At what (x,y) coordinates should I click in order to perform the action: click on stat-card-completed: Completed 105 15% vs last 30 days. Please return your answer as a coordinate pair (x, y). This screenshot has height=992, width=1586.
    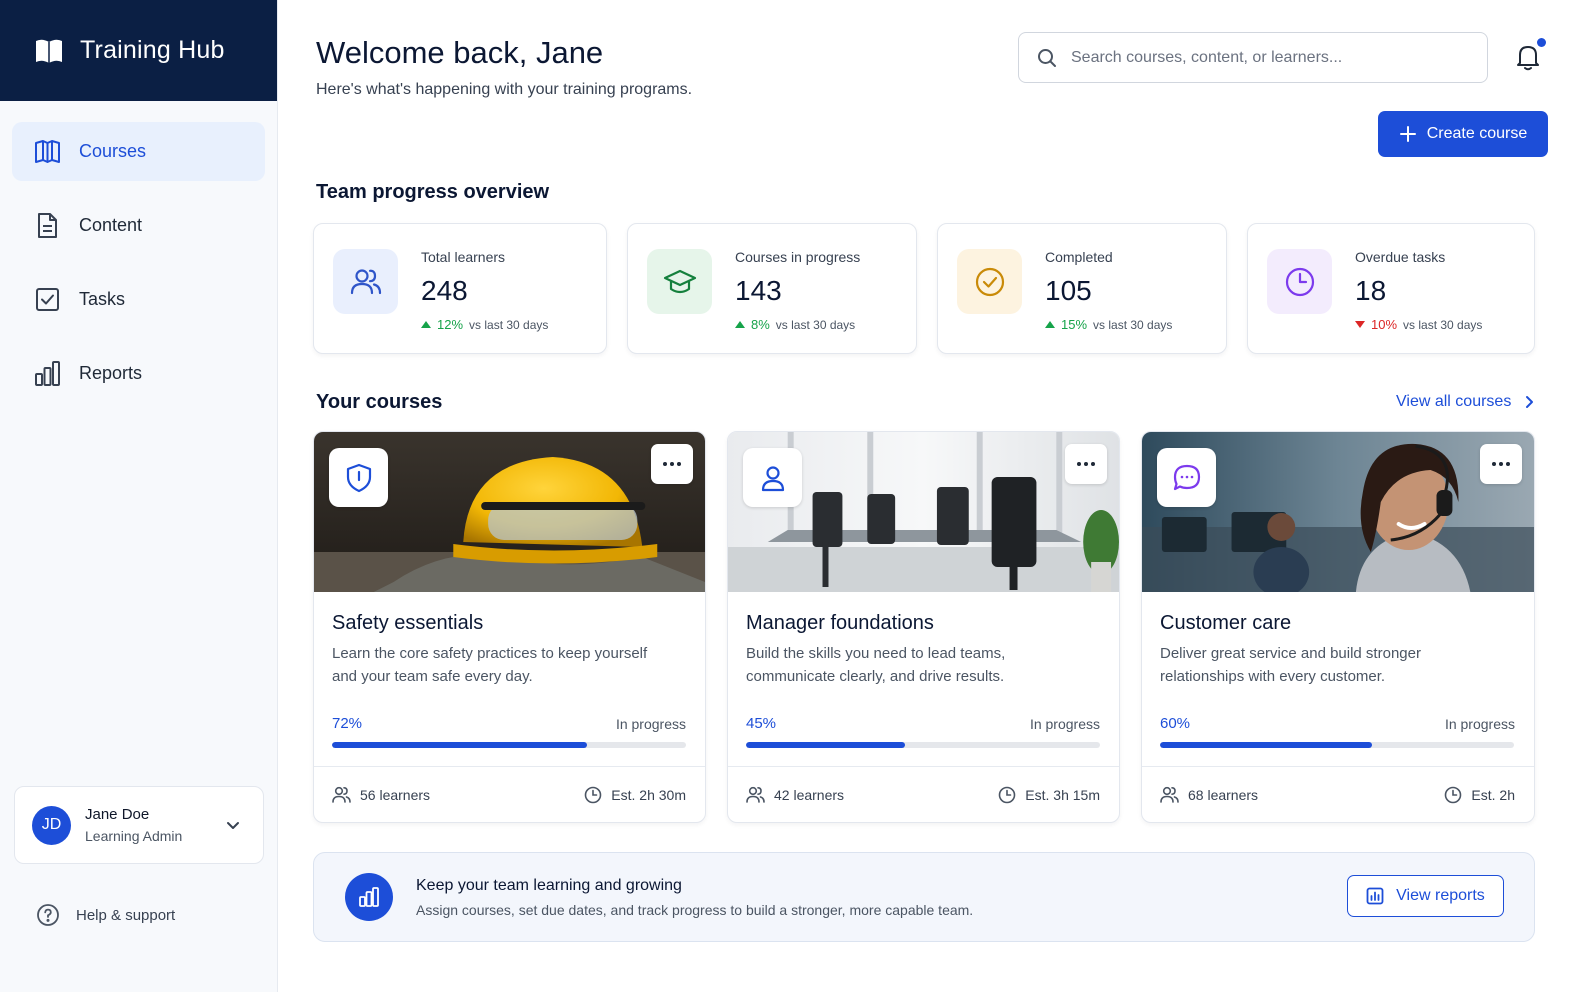
    Looking at the image, I should click on (1082, 288).